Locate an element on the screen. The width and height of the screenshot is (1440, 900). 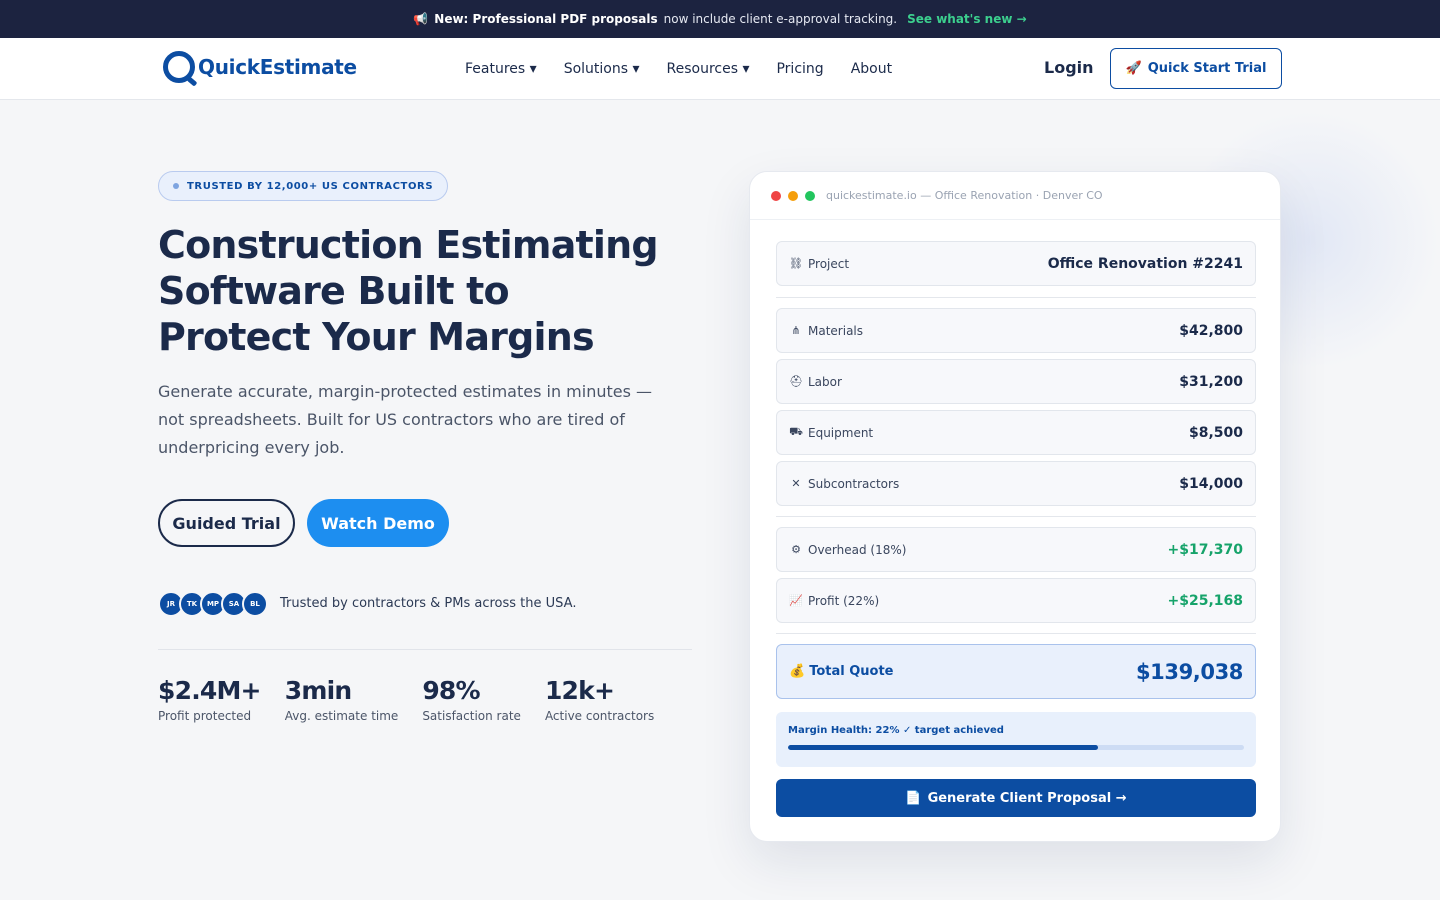
overhead-row: ⚙ Overhead (18%) +$17,370 is located at coordinates (1016, 549).